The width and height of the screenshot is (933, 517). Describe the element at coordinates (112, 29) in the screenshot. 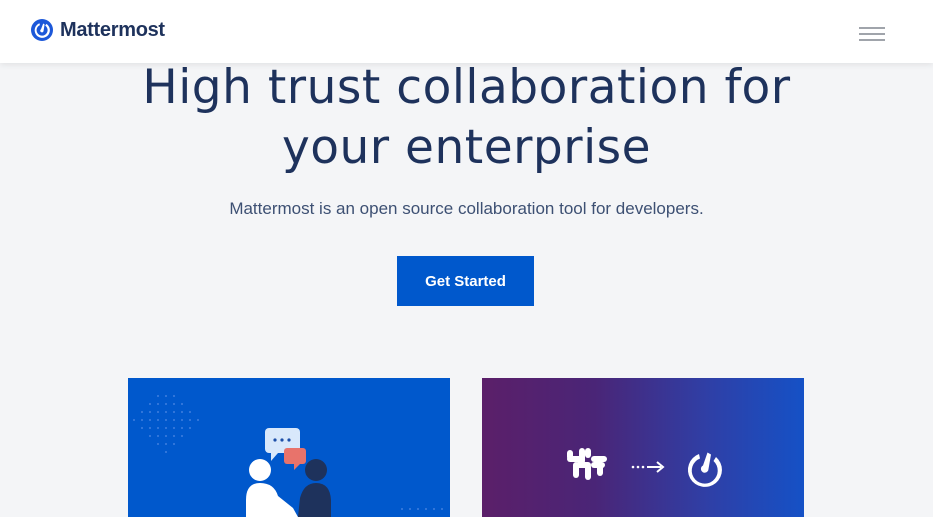

I see `brand-name: Mattermost` at that location.